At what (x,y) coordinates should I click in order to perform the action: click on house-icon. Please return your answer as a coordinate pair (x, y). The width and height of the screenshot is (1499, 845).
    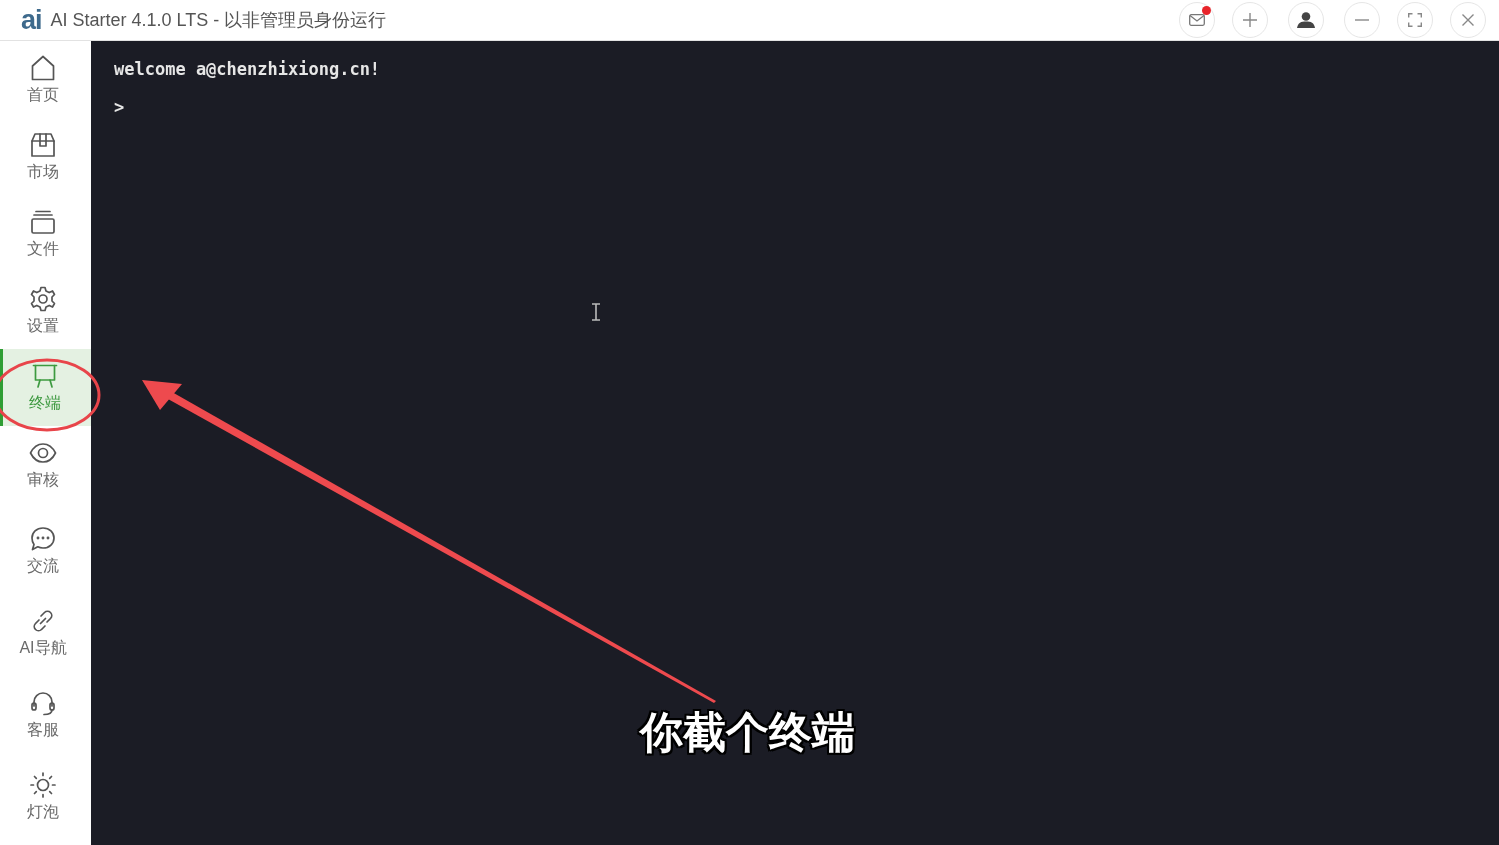
    Looking at the image, I should click on (43, 68).